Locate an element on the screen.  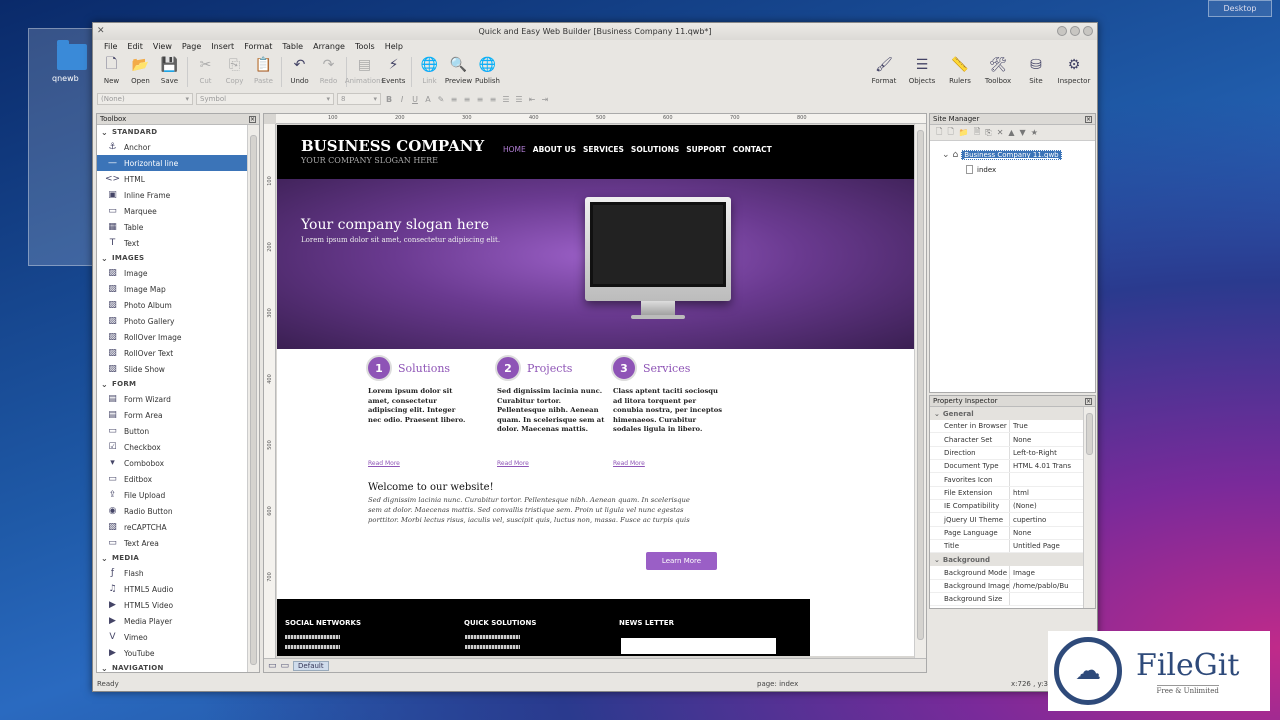
site-button: ⛁ Site is located at coordinates (1036, 70).